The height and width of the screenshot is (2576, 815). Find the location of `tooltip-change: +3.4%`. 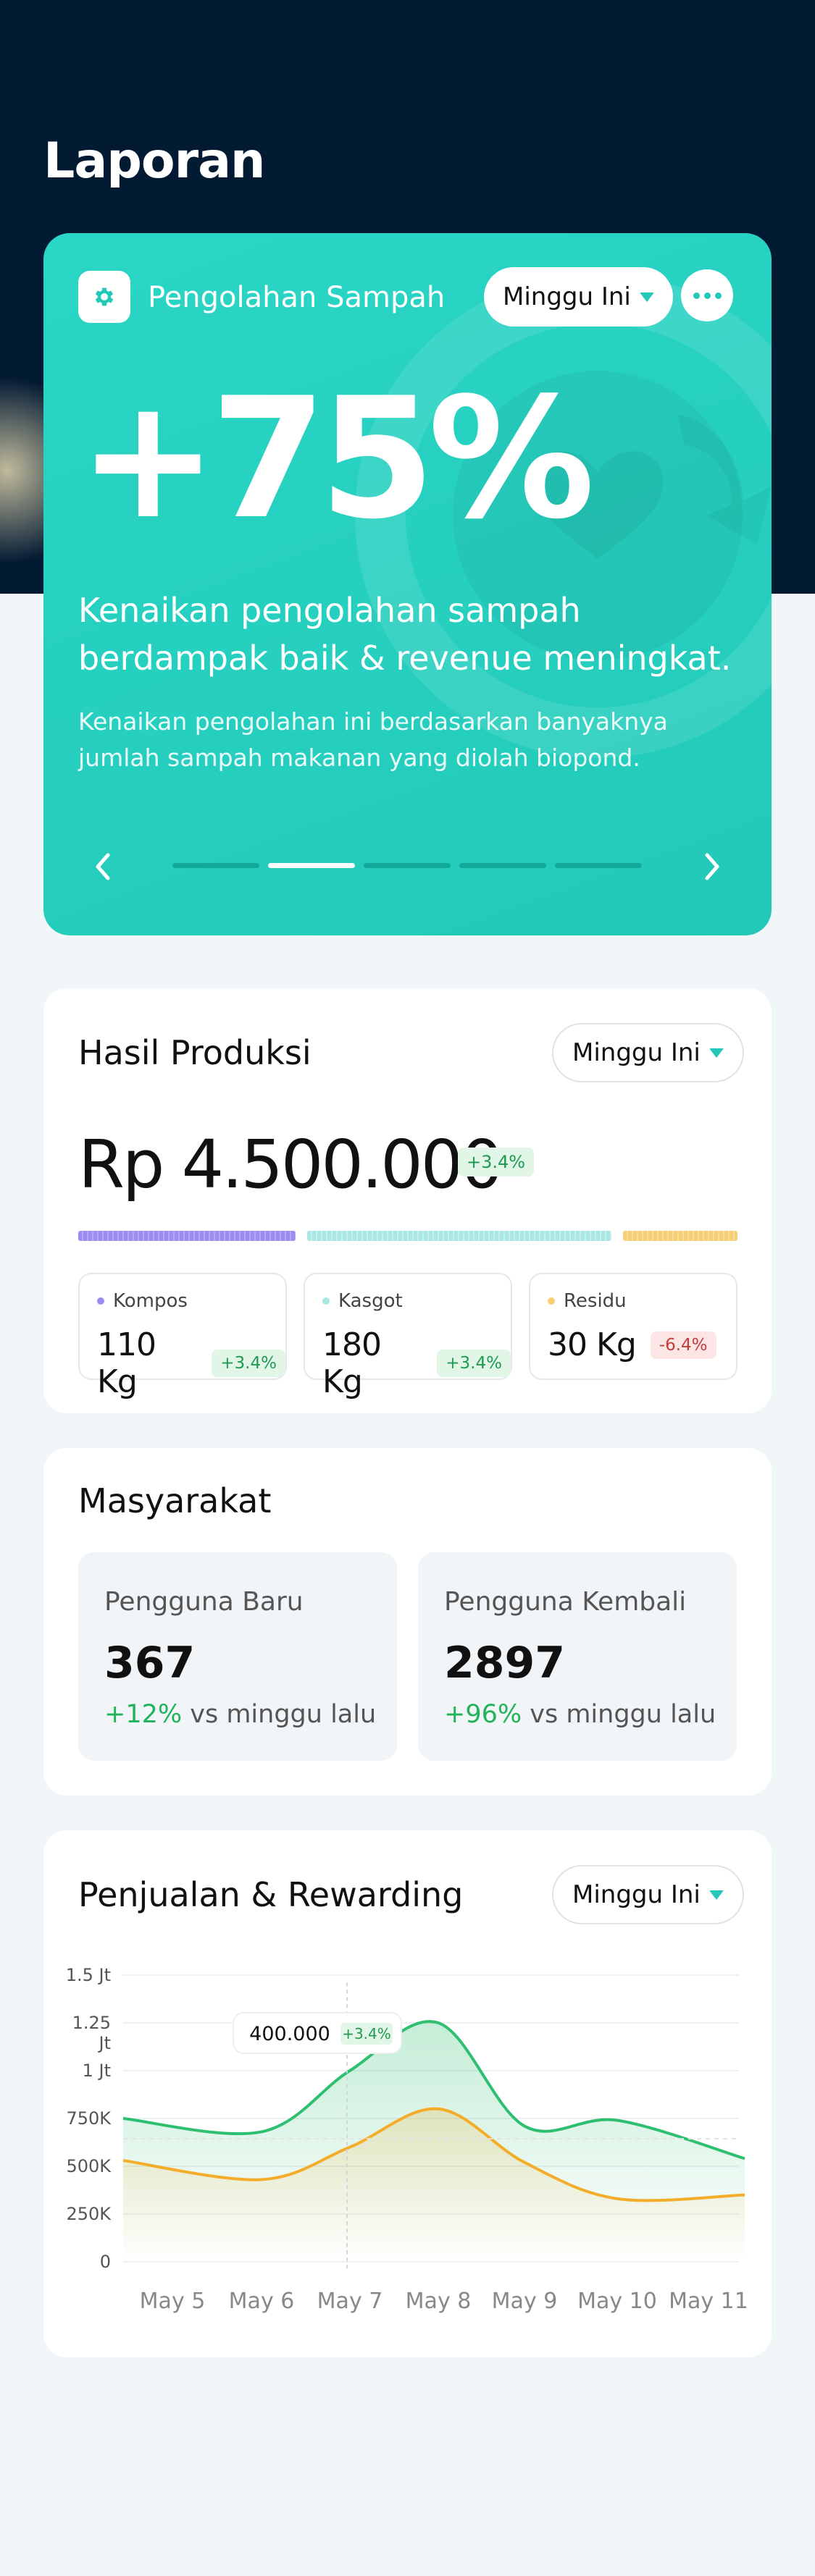

tooltip-change: +3.4% is located at coordinates (366, 2033).